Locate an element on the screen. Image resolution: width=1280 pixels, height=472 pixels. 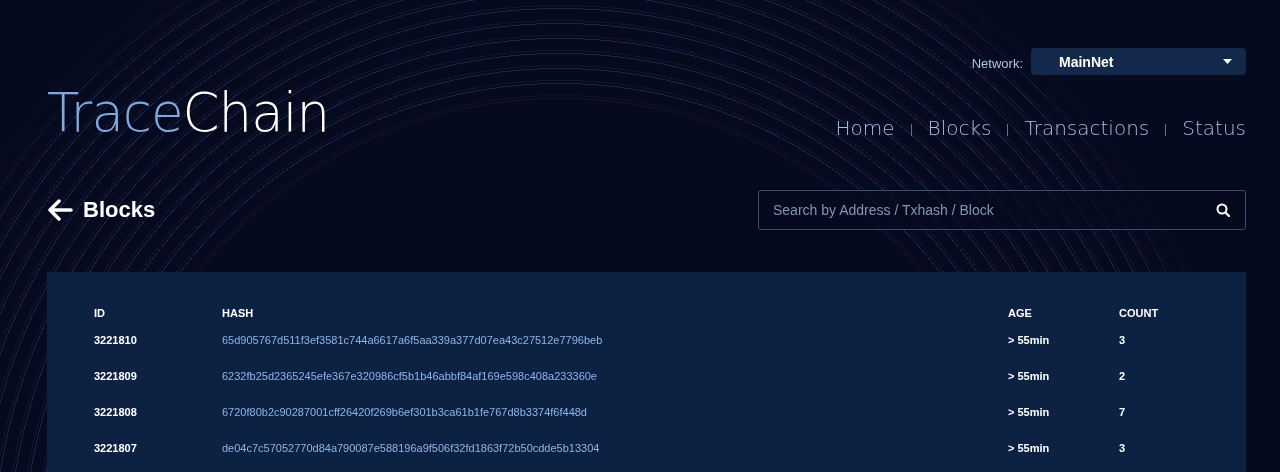
search-field: Search by Address / Txhash / Block is located at coordinates (1002, 210).